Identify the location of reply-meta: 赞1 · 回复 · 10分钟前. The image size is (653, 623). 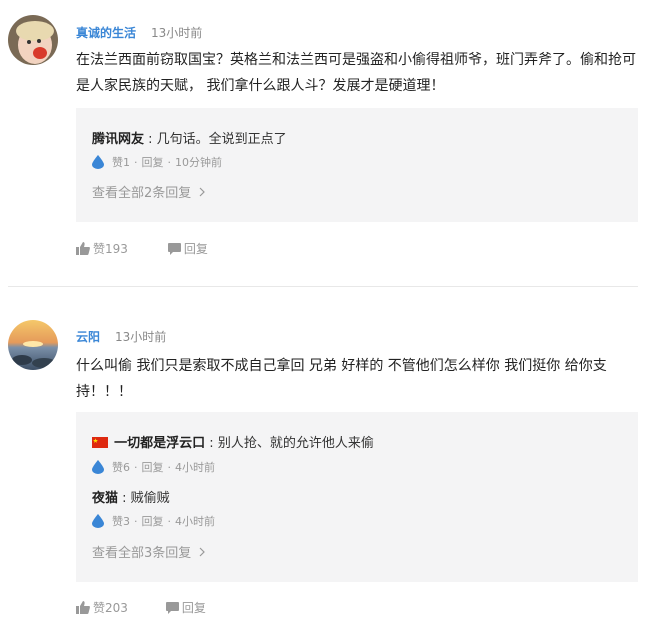
(157, 162).